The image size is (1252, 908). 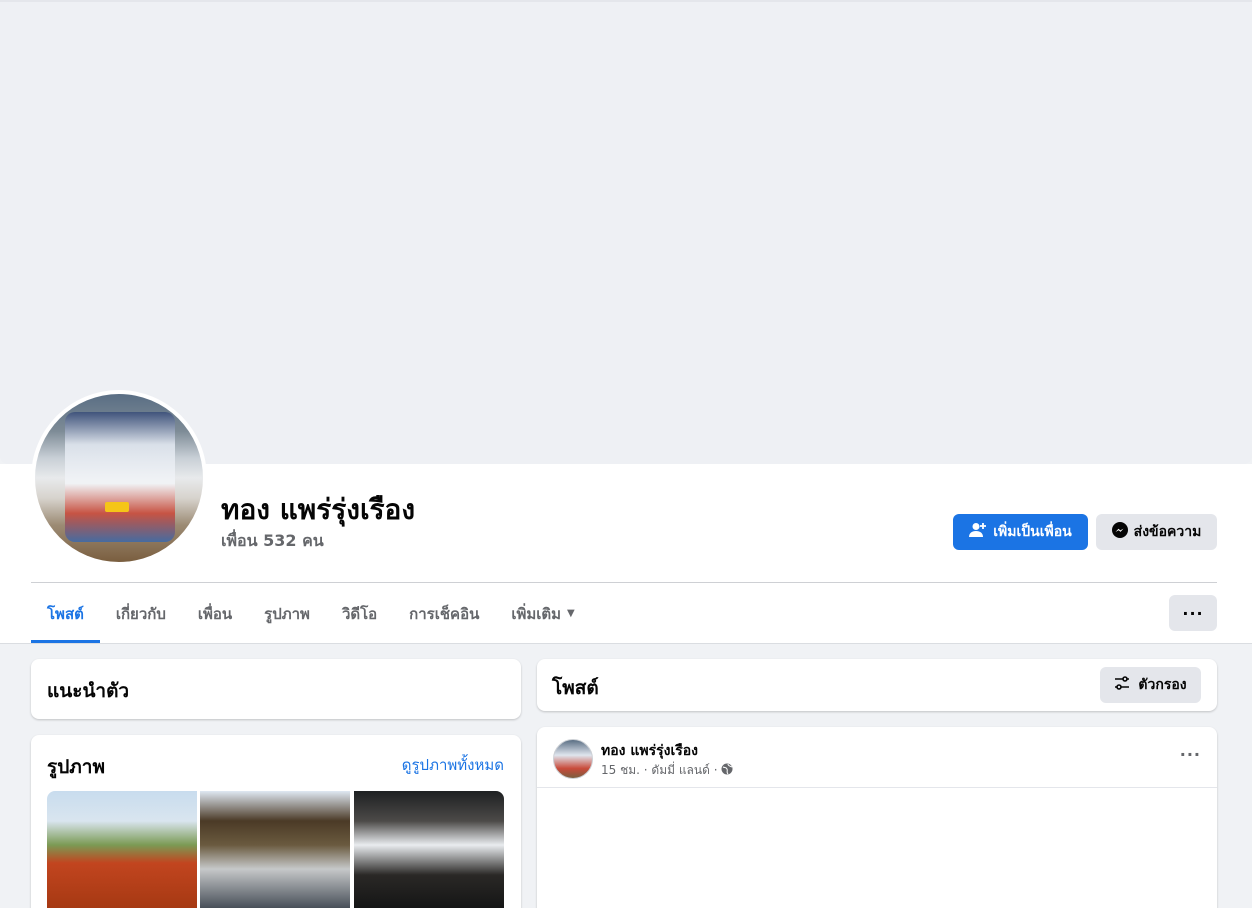 I want to click on profile-name: ทอง แพร่รุ่งเรือง, so click(x=318, y=509).